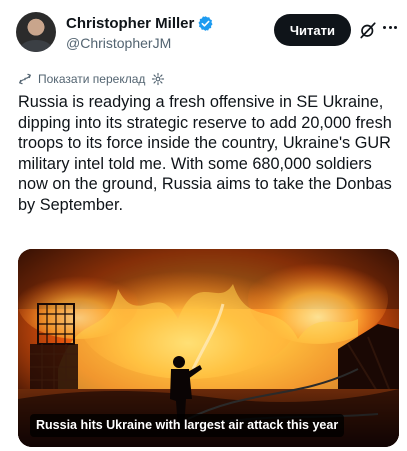 This screenshot has width=407, height=451. I want to click on translate-icon, so click(25, 79).